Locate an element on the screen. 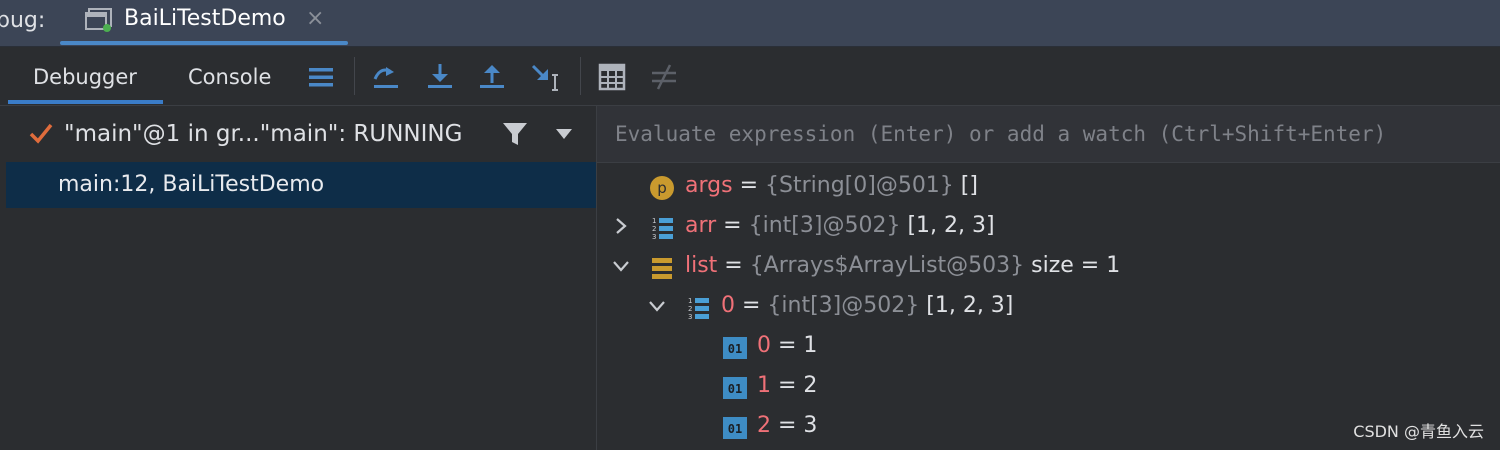 The height and width of the screenshot is (450, 1500). variable-type: {Arrays$ArrayList@503} is located at coordinates (887, 265).